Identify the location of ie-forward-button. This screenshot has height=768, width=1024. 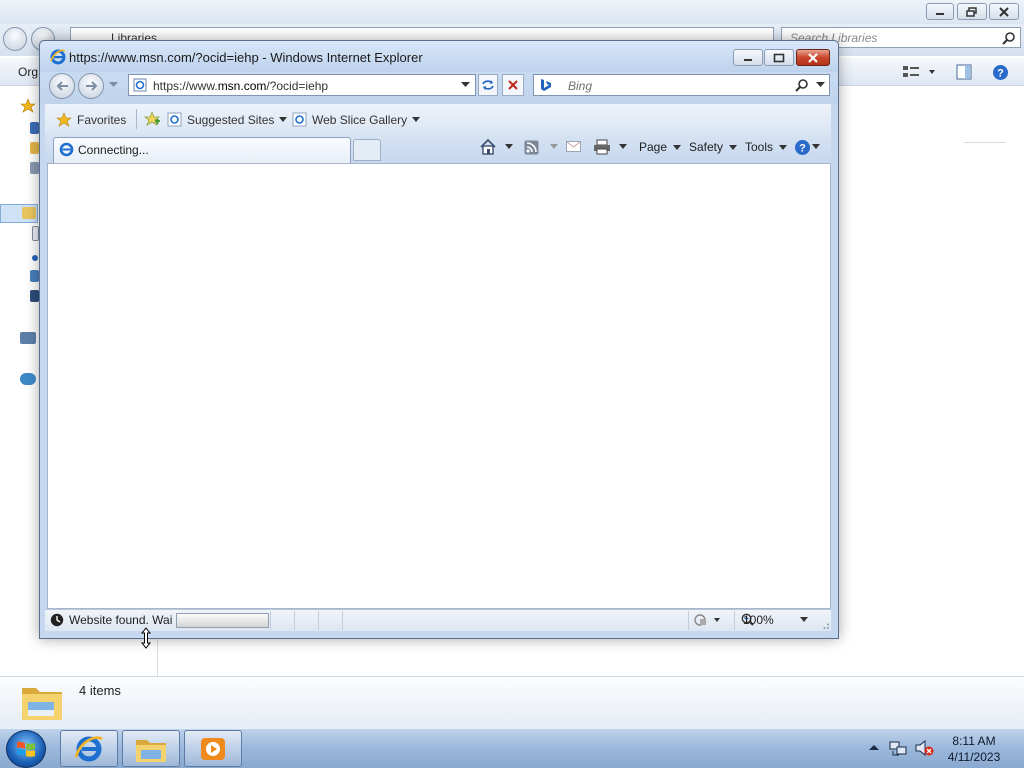
(91, 86).